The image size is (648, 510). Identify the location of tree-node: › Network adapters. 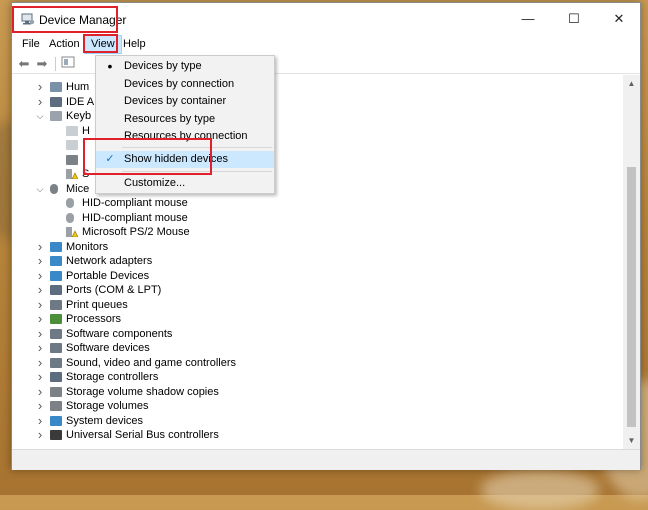
(312, 261).